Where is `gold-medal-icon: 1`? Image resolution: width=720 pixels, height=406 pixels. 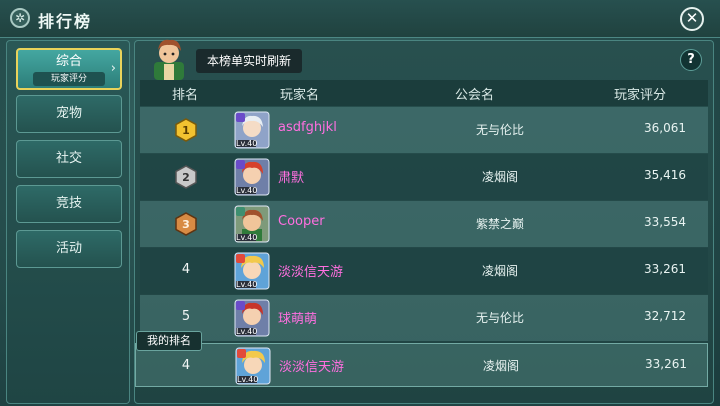 gold-medal-icon: 1 is located at coordinates (186, 130).